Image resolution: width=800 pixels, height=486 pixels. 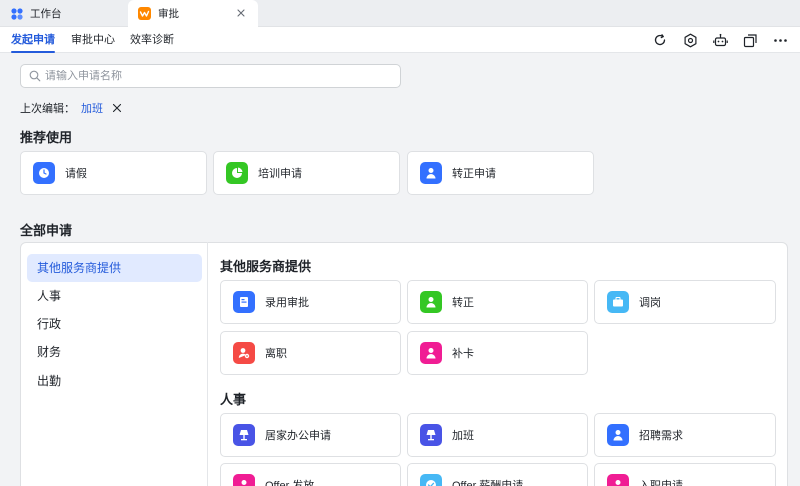 I want to click on search-box, so click(x=210, y=76).